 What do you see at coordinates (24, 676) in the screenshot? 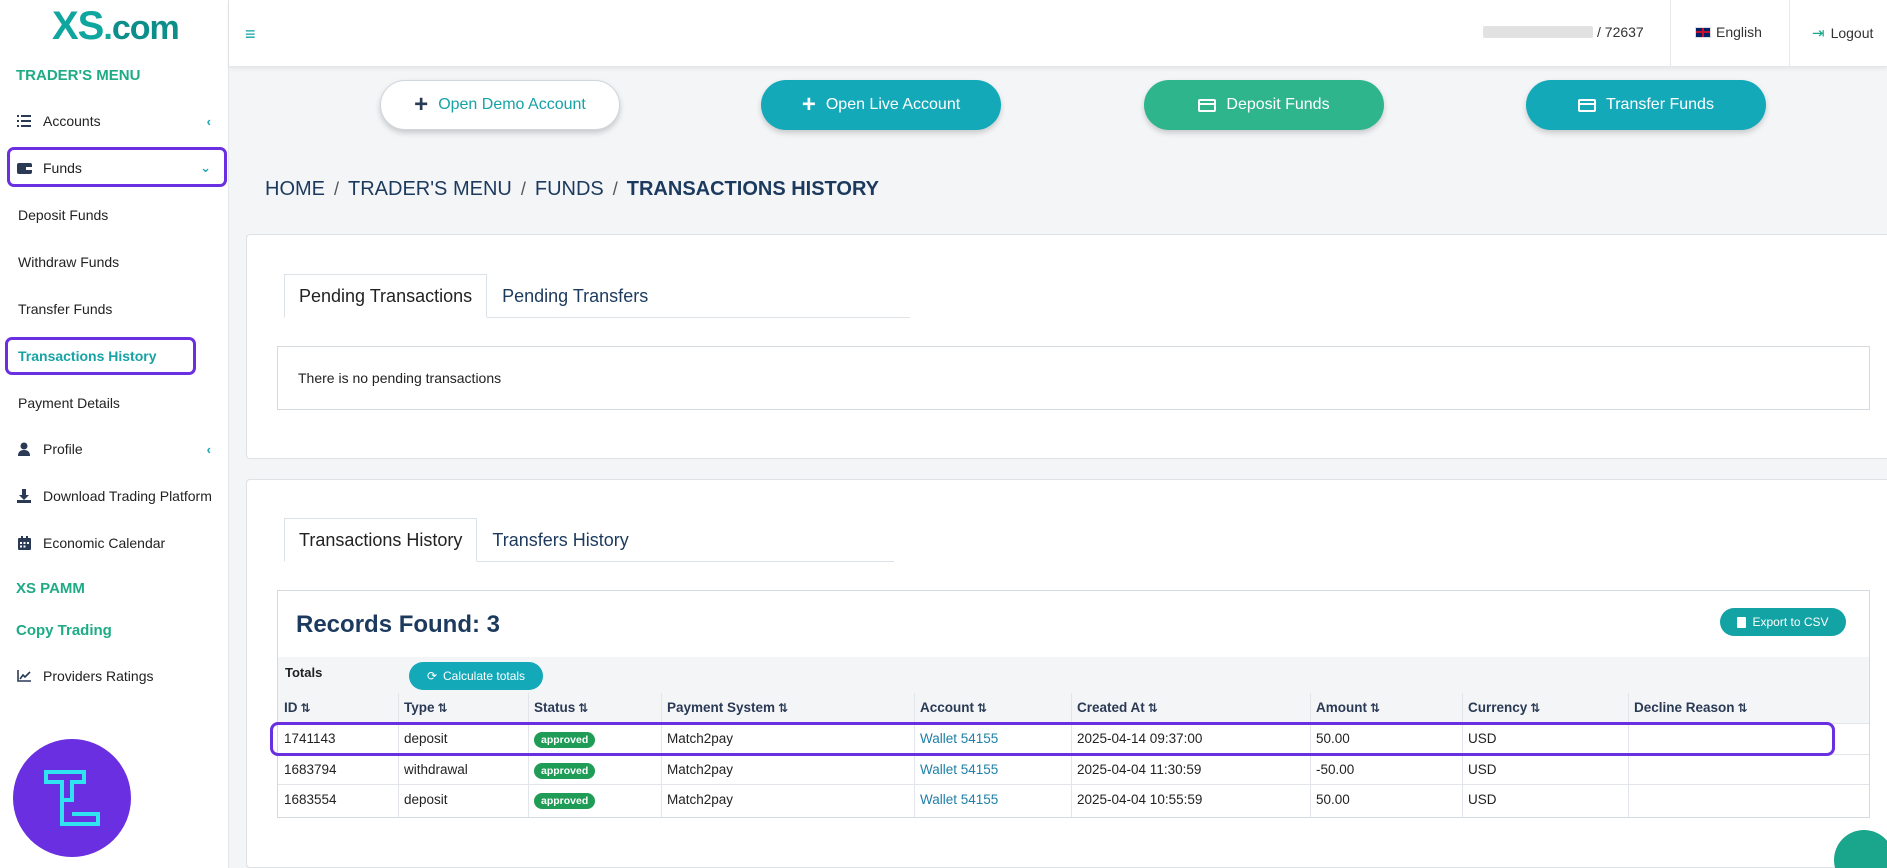
I see `line-chart-icon` at bounding box center [24, 676].